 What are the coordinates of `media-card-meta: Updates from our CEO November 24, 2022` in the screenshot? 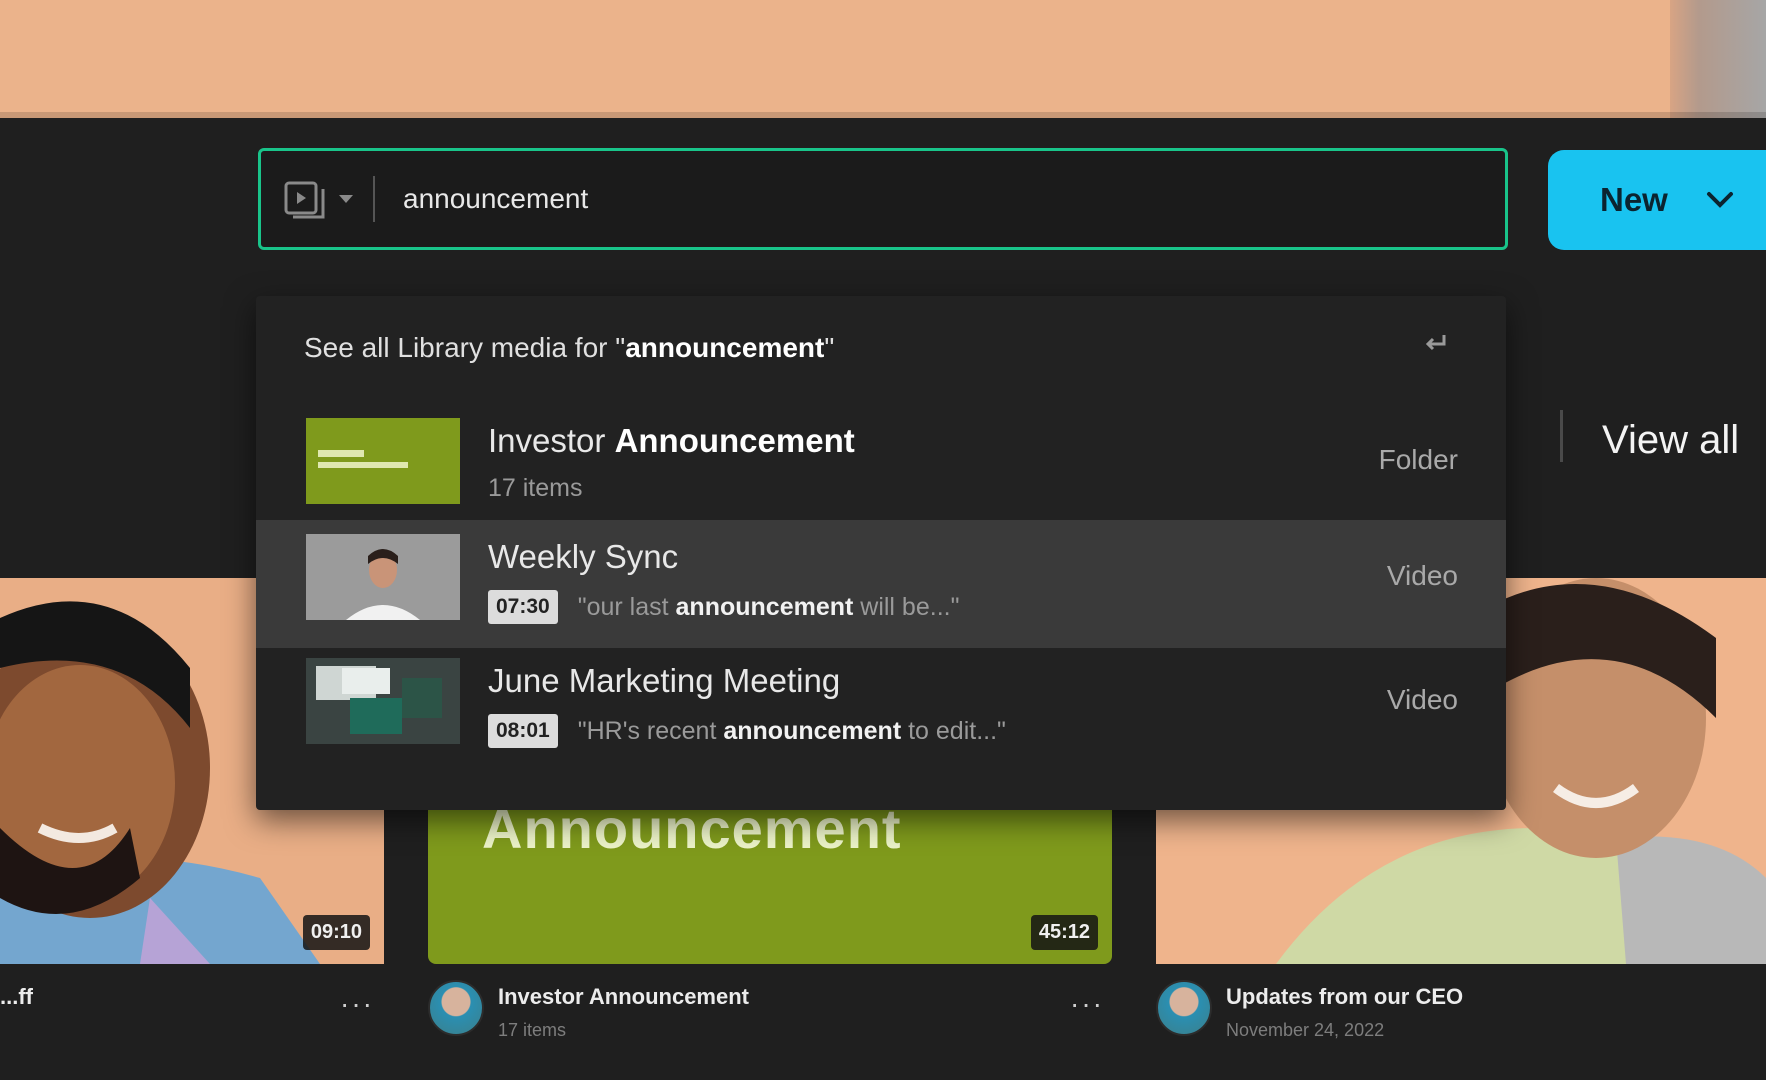 It's located at (1309, 1010).